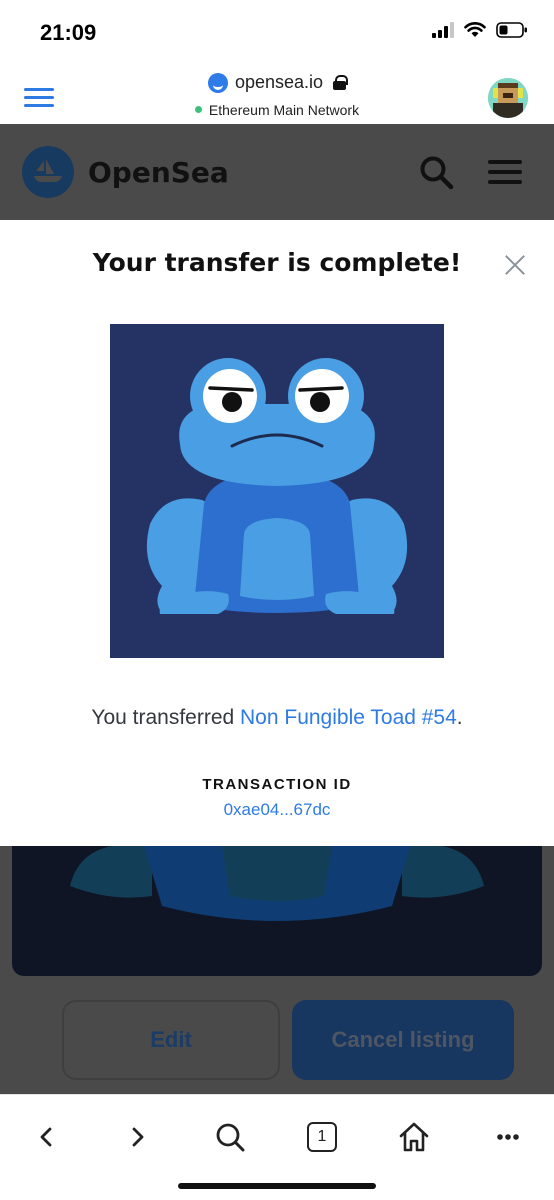 The width and height of the screenshot is (554, 1200). Describe the element at coordinates (511, 30) in the screenshot. I see `battery-icon` at that location.